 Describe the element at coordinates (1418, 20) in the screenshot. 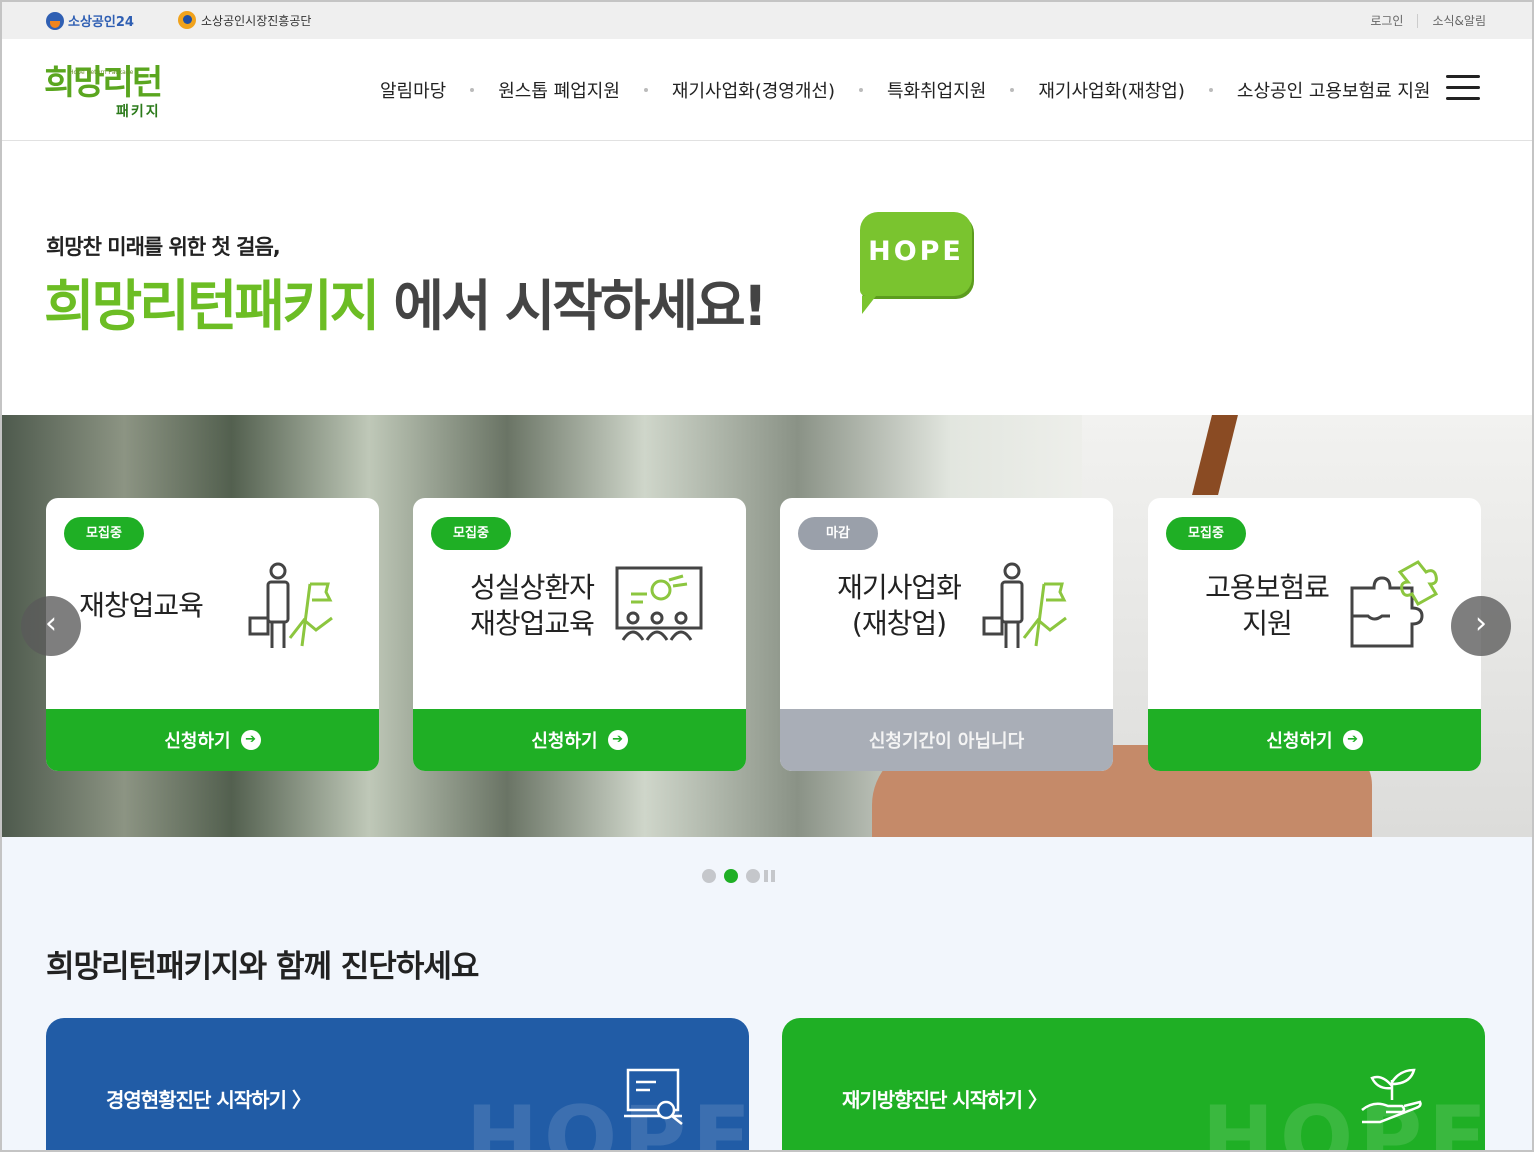

I see `utility-divider` at that location.